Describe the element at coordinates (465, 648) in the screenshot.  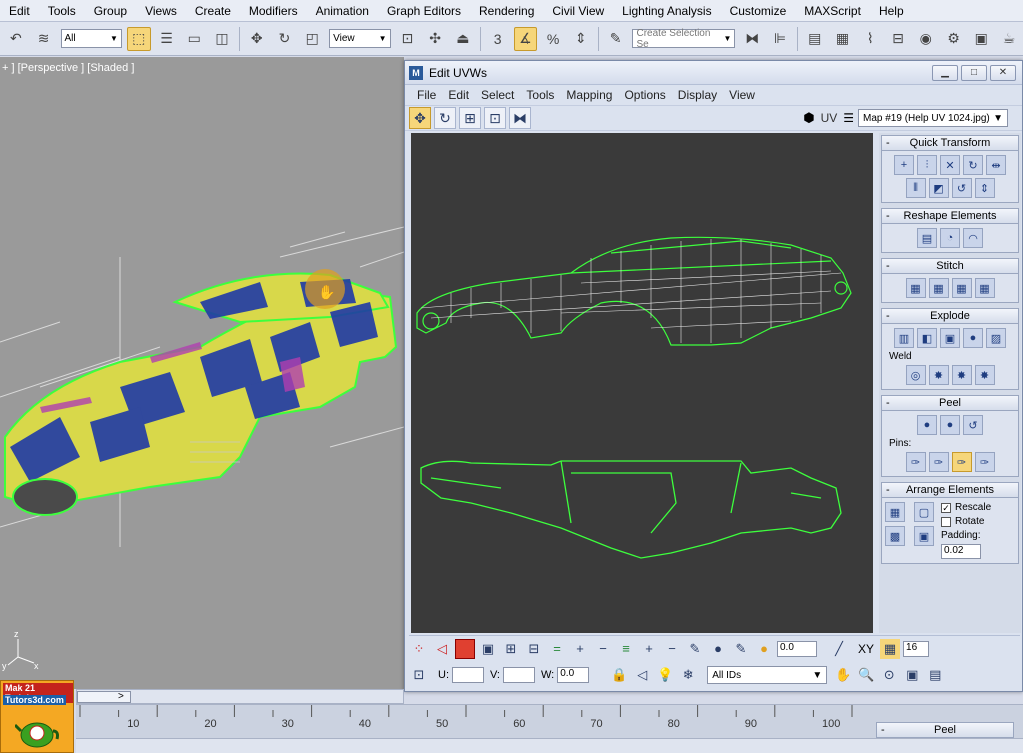
I see `face-mode-icon` at that location.